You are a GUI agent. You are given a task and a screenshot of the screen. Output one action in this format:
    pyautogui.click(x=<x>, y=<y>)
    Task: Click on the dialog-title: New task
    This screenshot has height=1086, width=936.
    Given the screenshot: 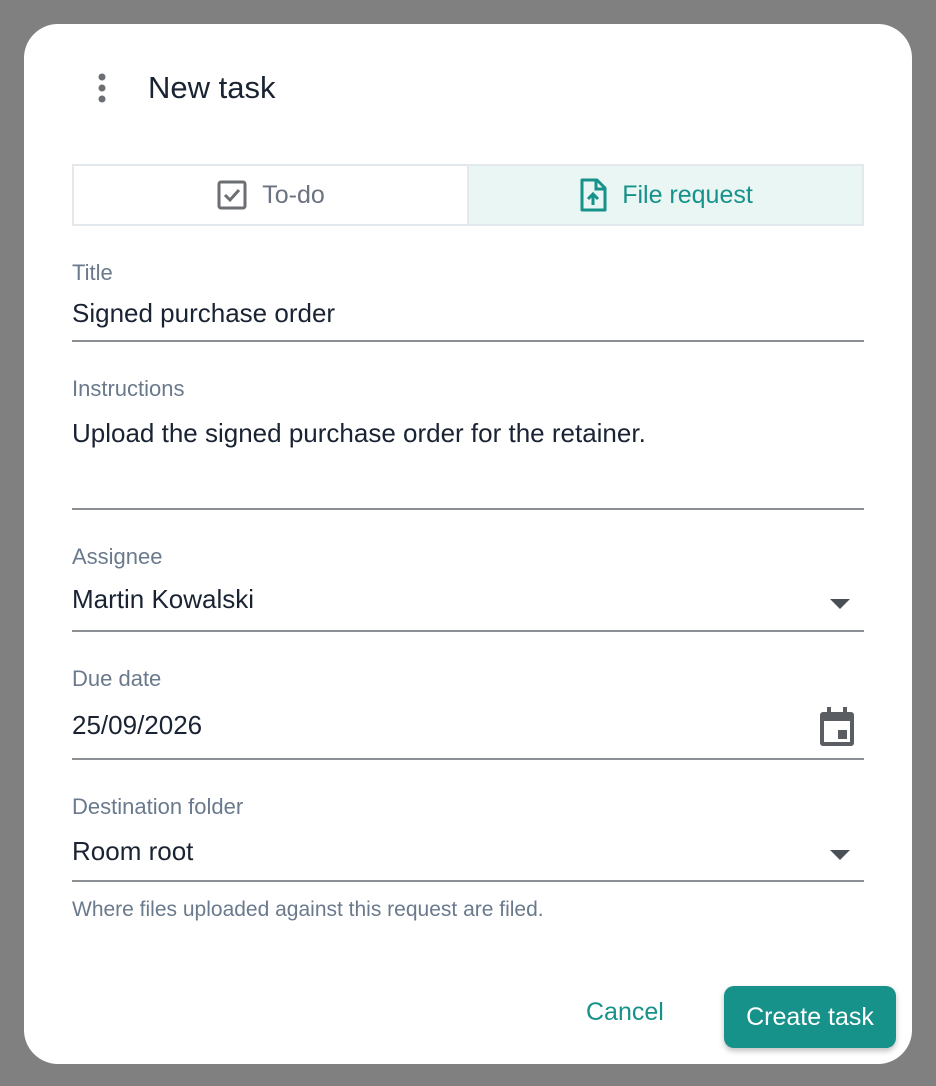 What is the action you would take?
    pyautogui.click(x=212, y=87)
    